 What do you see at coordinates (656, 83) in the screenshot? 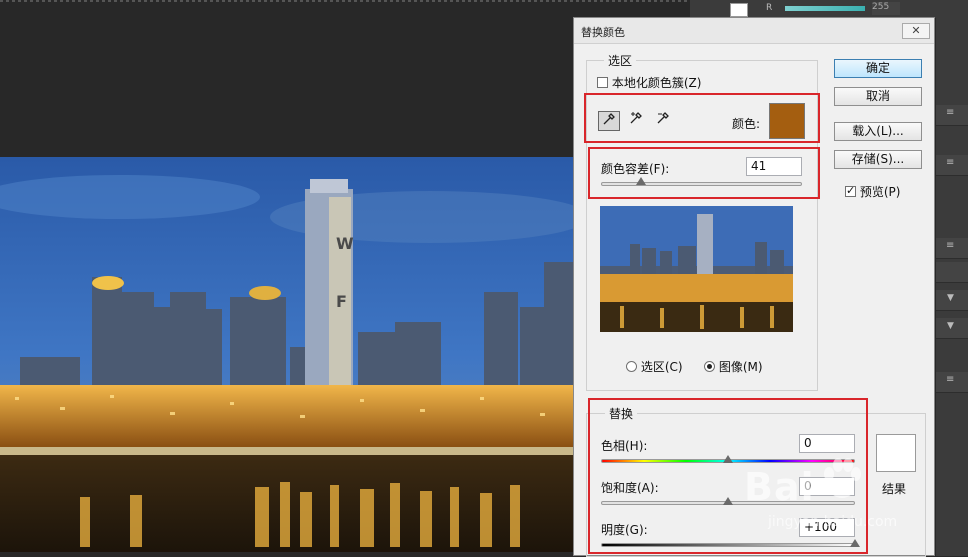
I see `localized-clusters-label: 本地化颜色簇(Z)` at bounding box center [656, 83].